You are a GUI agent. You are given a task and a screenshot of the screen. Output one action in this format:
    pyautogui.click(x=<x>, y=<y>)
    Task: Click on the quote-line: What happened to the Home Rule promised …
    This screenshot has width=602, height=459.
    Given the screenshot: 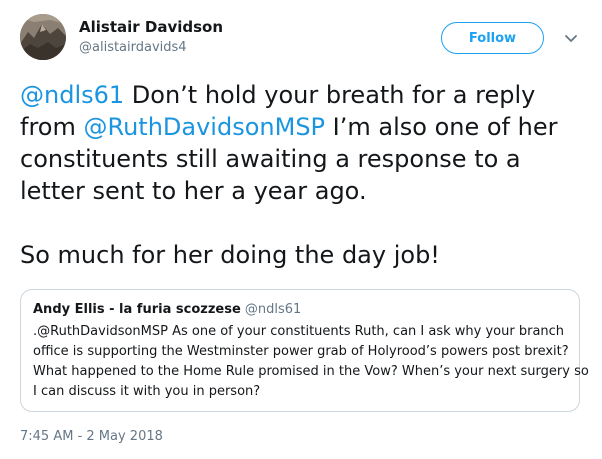 What is the action you would take?
    pyautogui.click(x=311, y=371)
    